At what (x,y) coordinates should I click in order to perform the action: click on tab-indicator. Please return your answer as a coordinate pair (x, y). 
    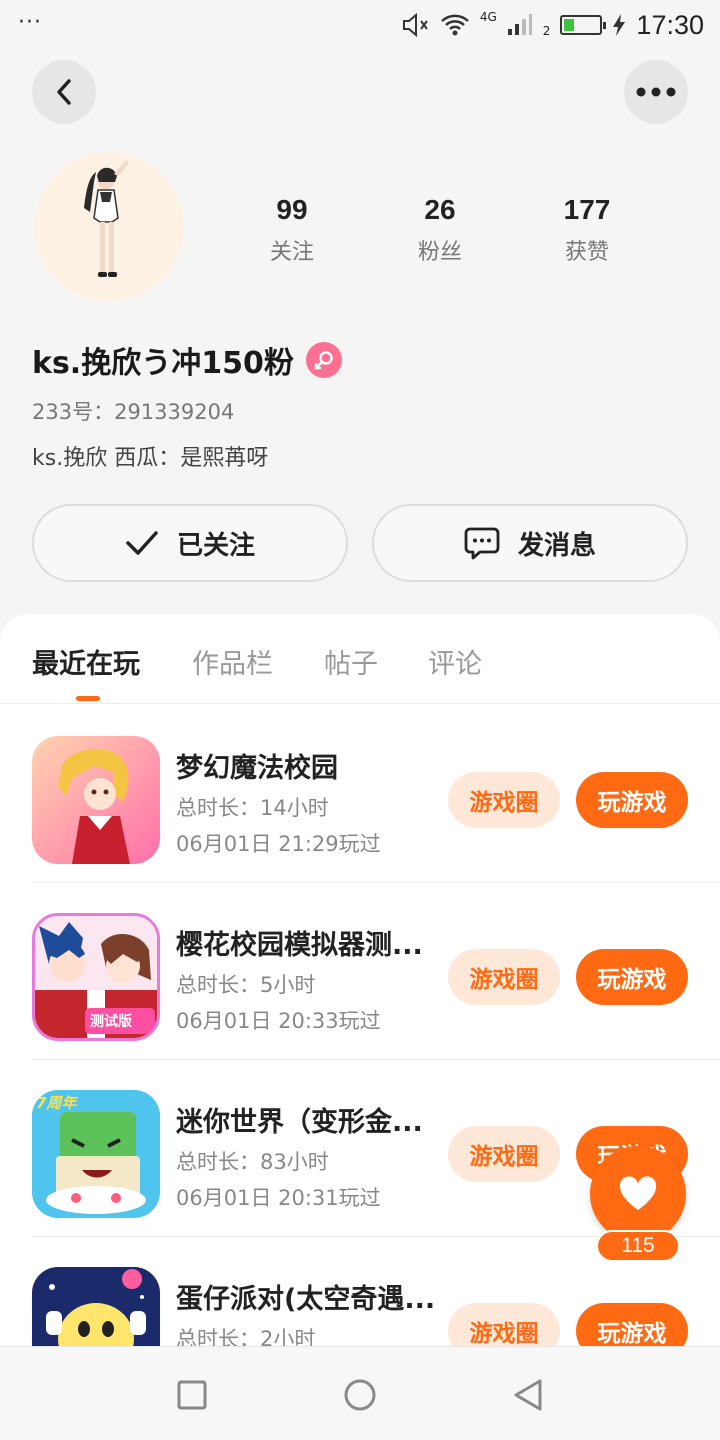
    Looking at the image, I should click on (88, 698).